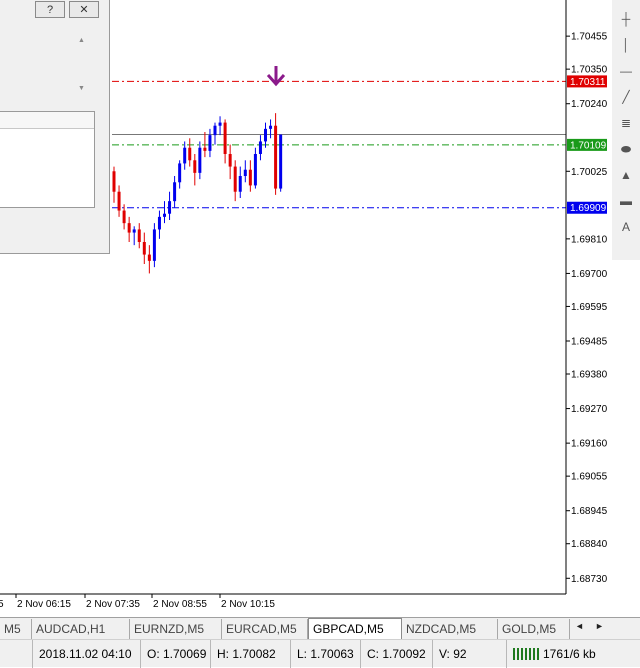  Describe the element at coordinates (2, 604) in the screenshot. I see `time-tick-label: 5` at that location.